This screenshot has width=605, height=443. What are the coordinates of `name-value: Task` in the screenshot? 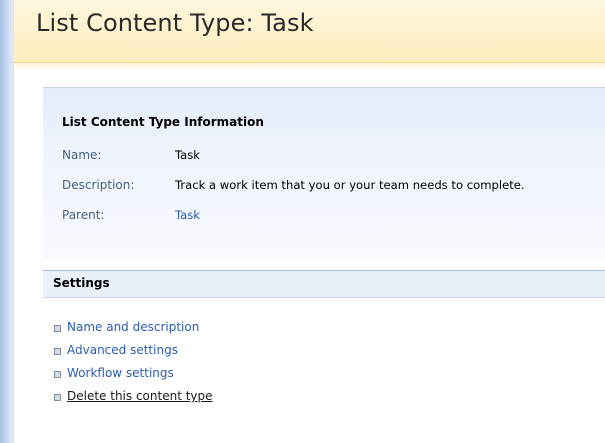 It's located at (188, 155).